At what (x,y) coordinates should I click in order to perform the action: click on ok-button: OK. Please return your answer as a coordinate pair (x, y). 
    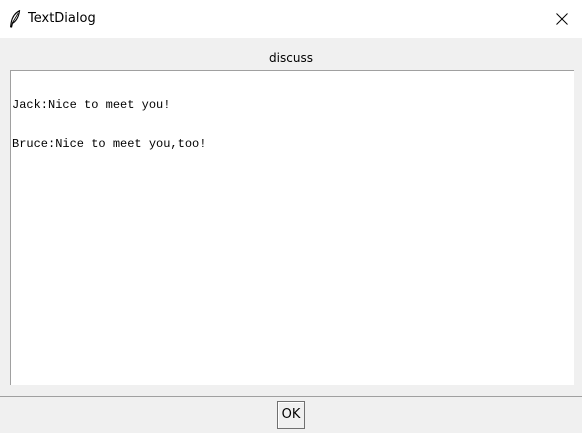
    Looking at the image, I should click on (291, 415).